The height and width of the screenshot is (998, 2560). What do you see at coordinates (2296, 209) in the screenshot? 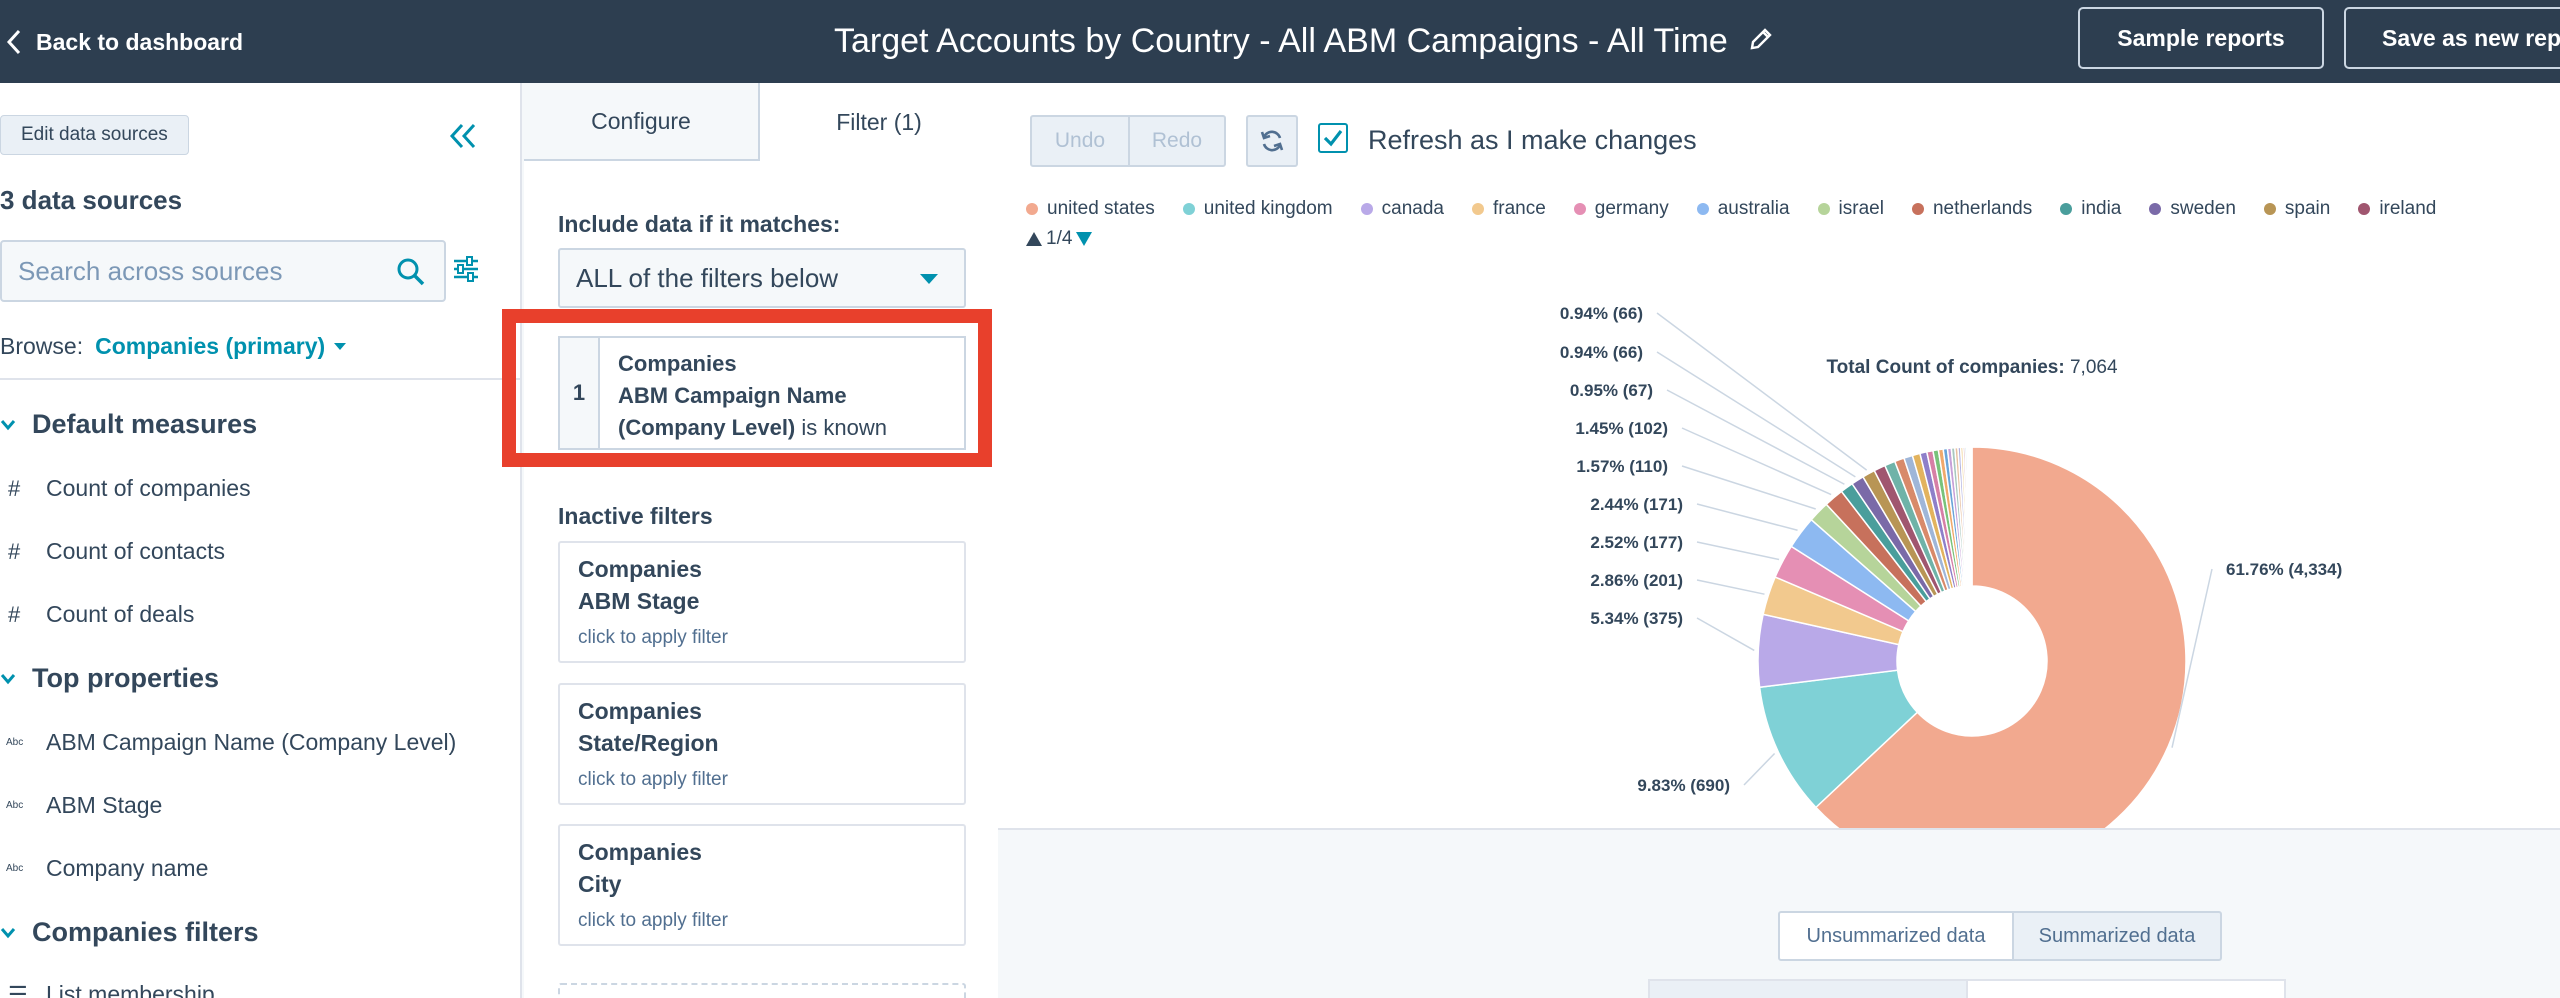
I see `legend-item: spain` at bounding box center [2296, 209].